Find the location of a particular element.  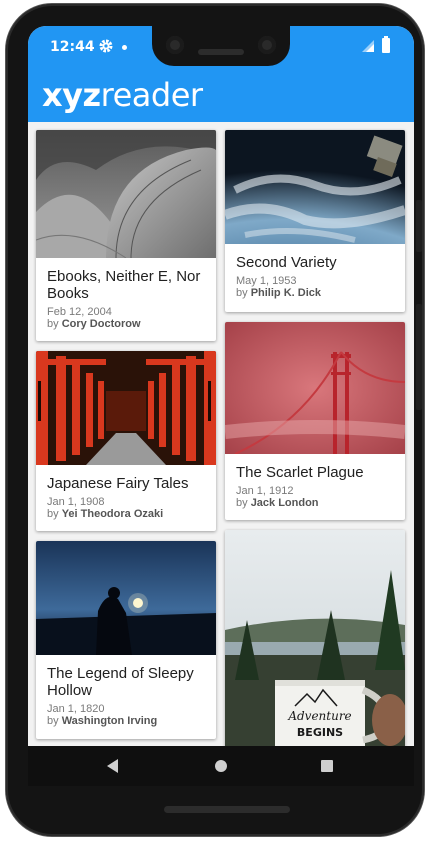

book-title: Second Variety is located at coordinates (286, 262).